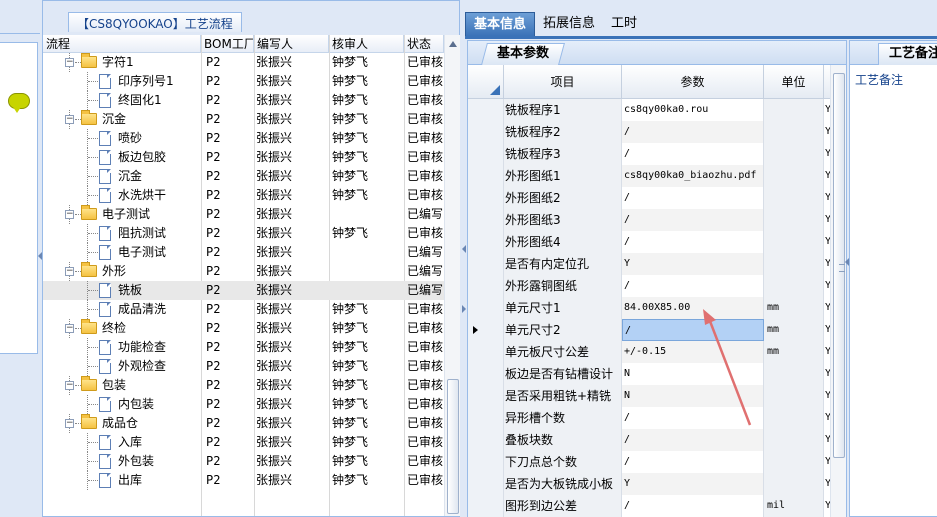 Image resolution: width=937 pixels, height=517 pixels. I want to click on tree-node: − 终检, so click(122, 328).